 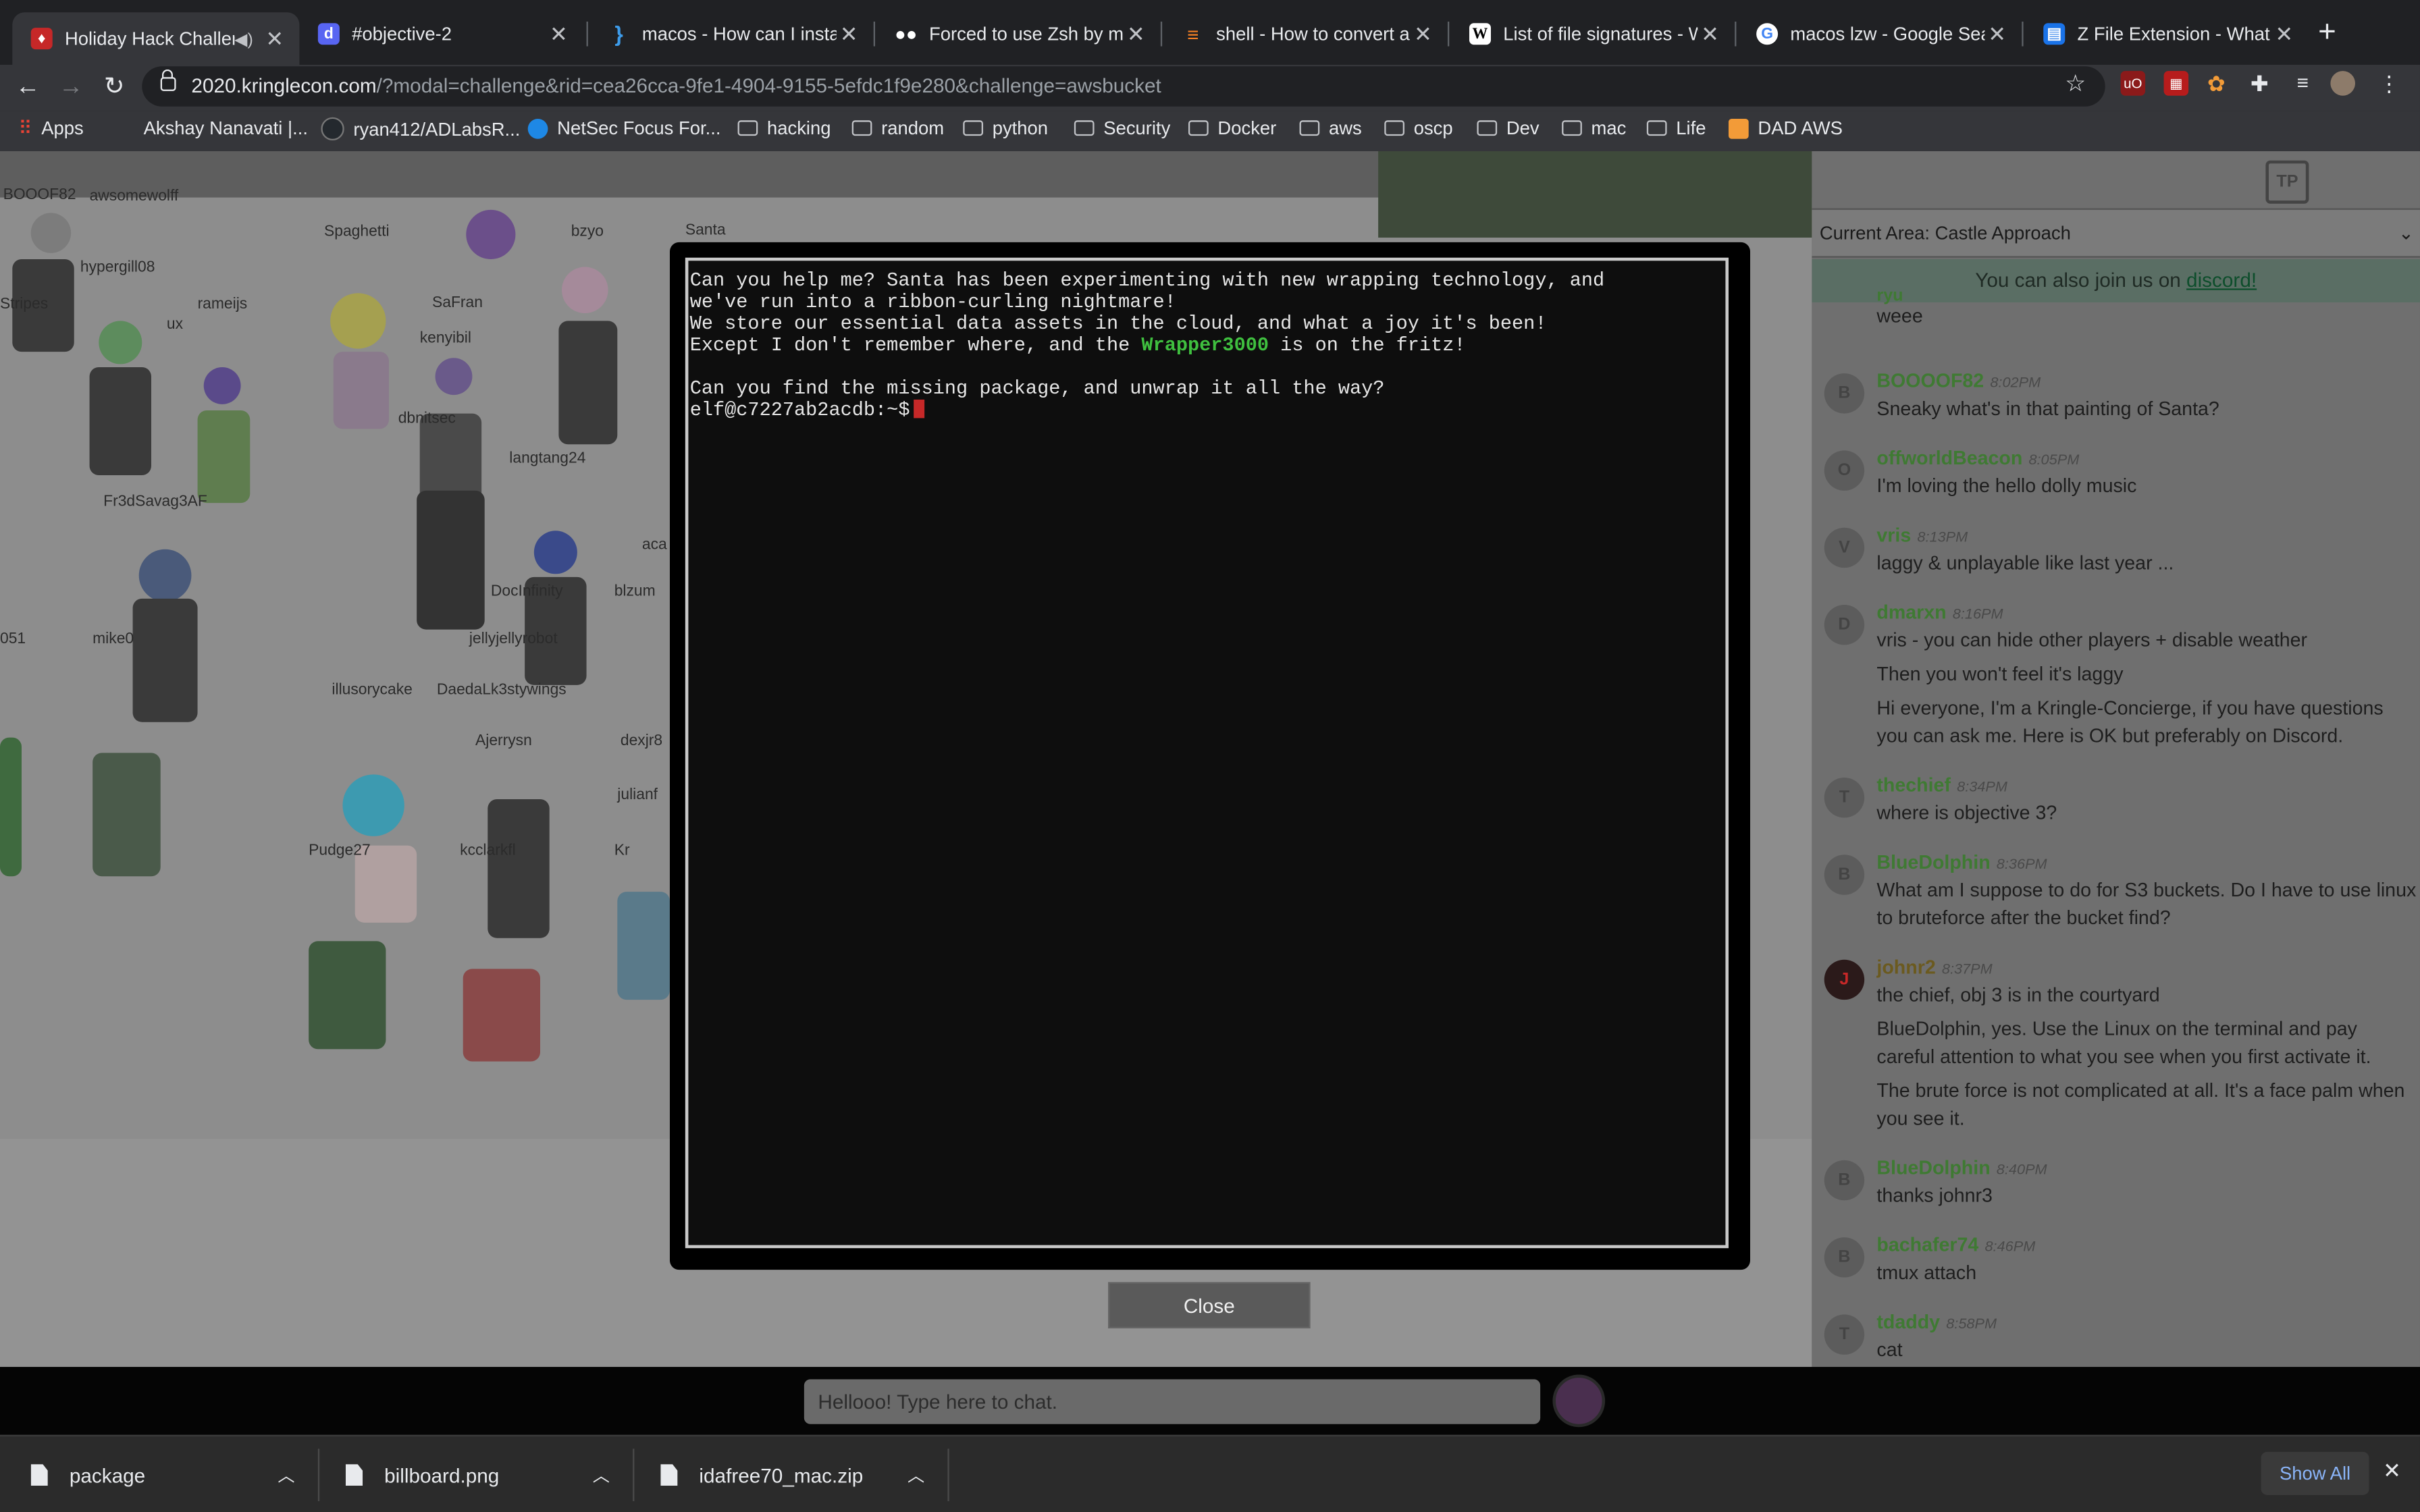 What do you see at coordinates (799, 1474) in the screenshot?
I see `download-item-idafree: idafree70_mac.zip ︿` at bounding box center [799, 1474].